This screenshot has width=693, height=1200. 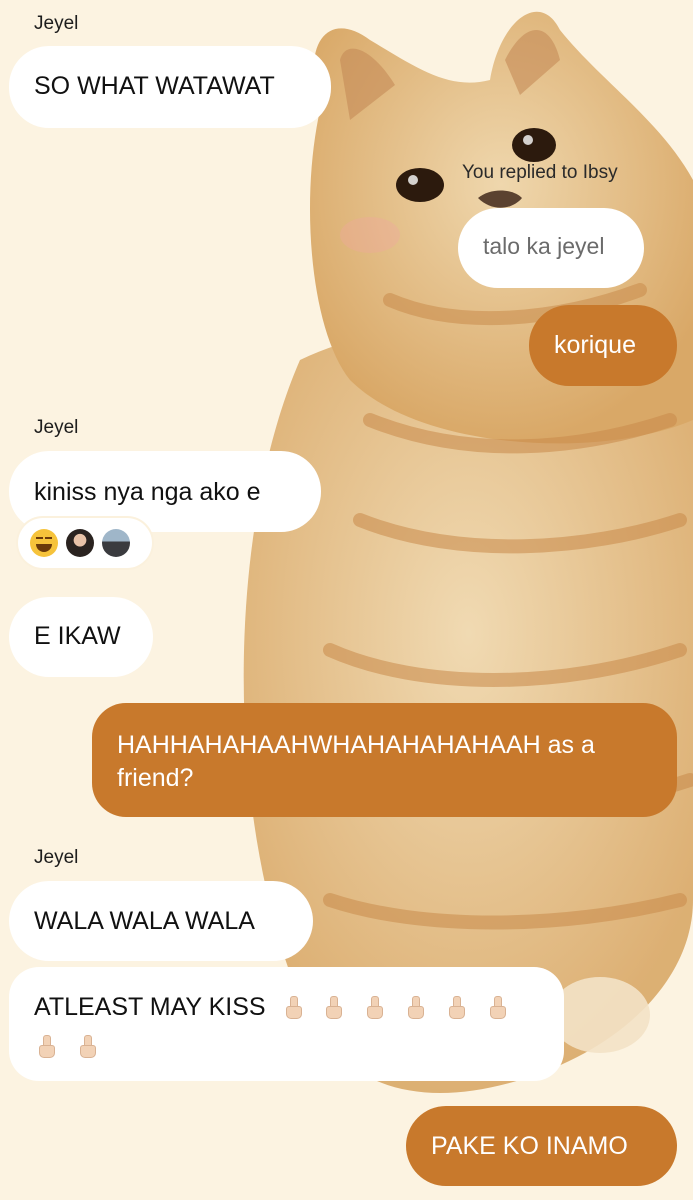 I want to click on message-bubble-incoming: WALA WALA WALA, so click(x=161, y=921).